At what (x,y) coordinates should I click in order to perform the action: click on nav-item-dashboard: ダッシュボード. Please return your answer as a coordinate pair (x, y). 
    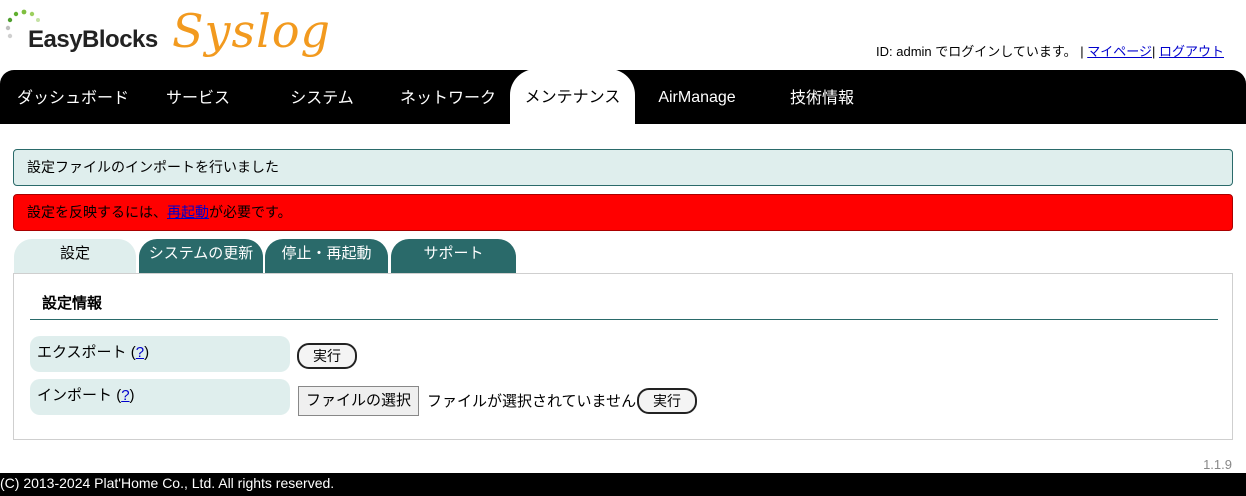
    Looking at the image, I should click on (73, 97).